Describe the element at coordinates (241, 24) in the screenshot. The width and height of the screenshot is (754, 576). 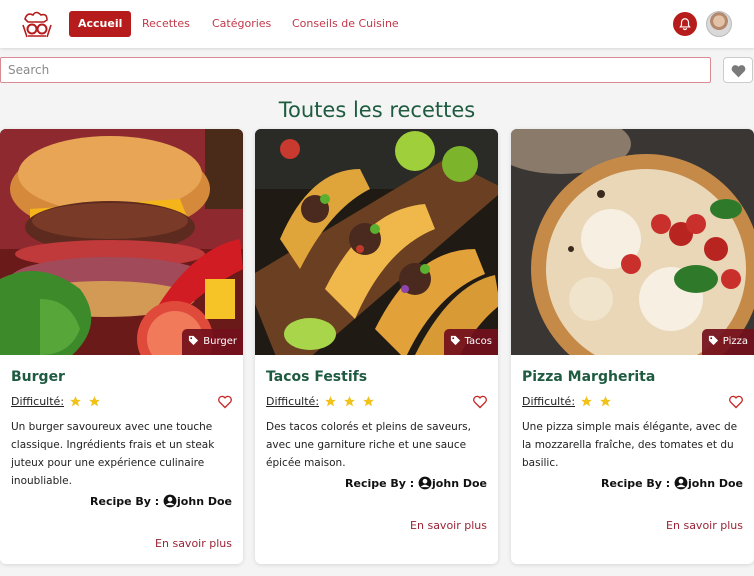
I see `nav-categories: Catégories` at that location.